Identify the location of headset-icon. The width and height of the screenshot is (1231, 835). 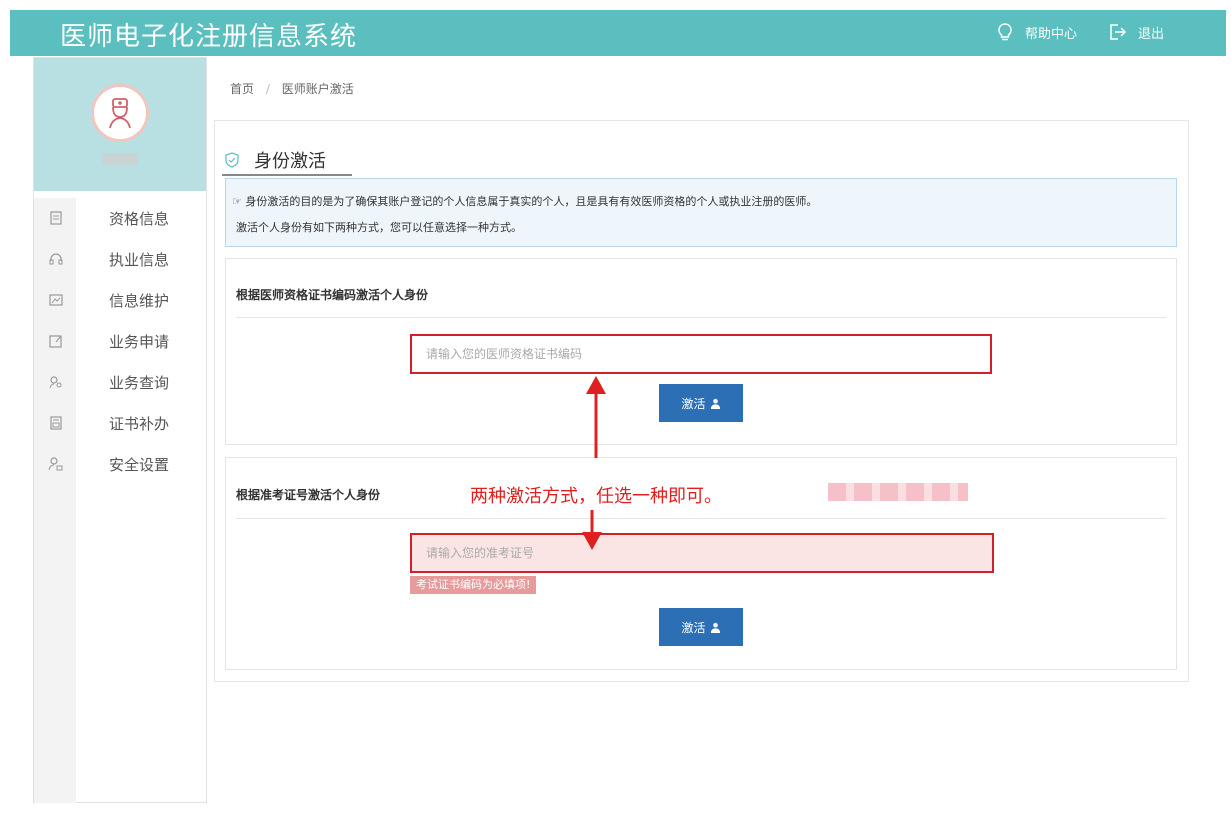
(56, 259).